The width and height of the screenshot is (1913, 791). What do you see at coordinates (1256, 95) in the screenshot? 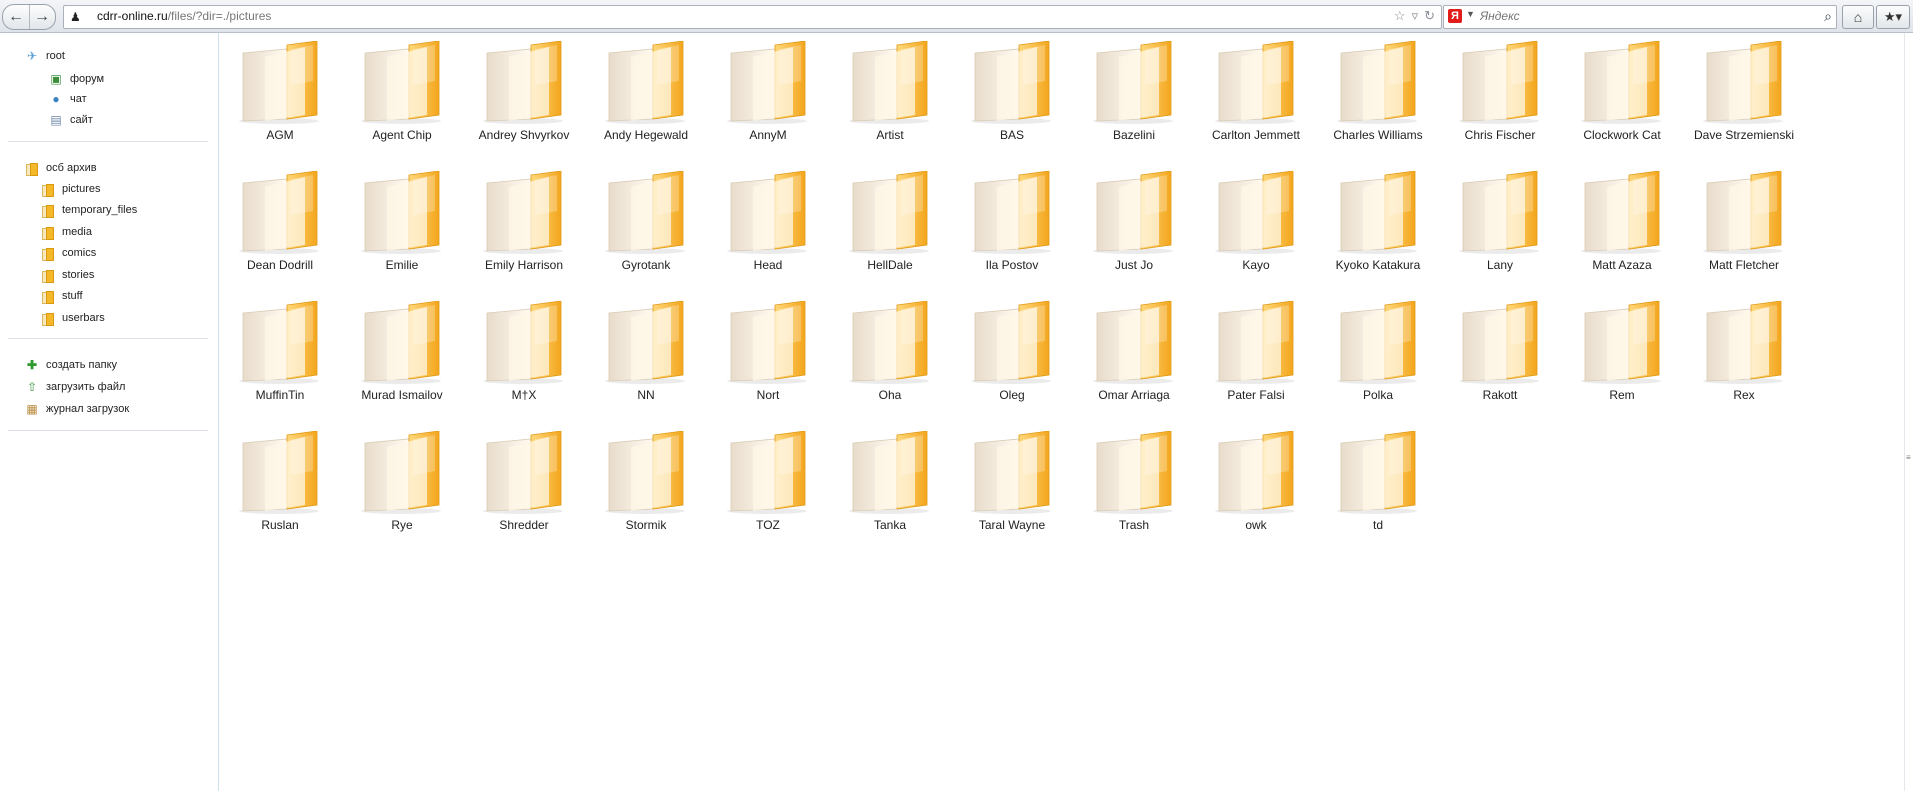
I see `folder-item: Carlton Jemmett` at bounding box center [1256, 95].